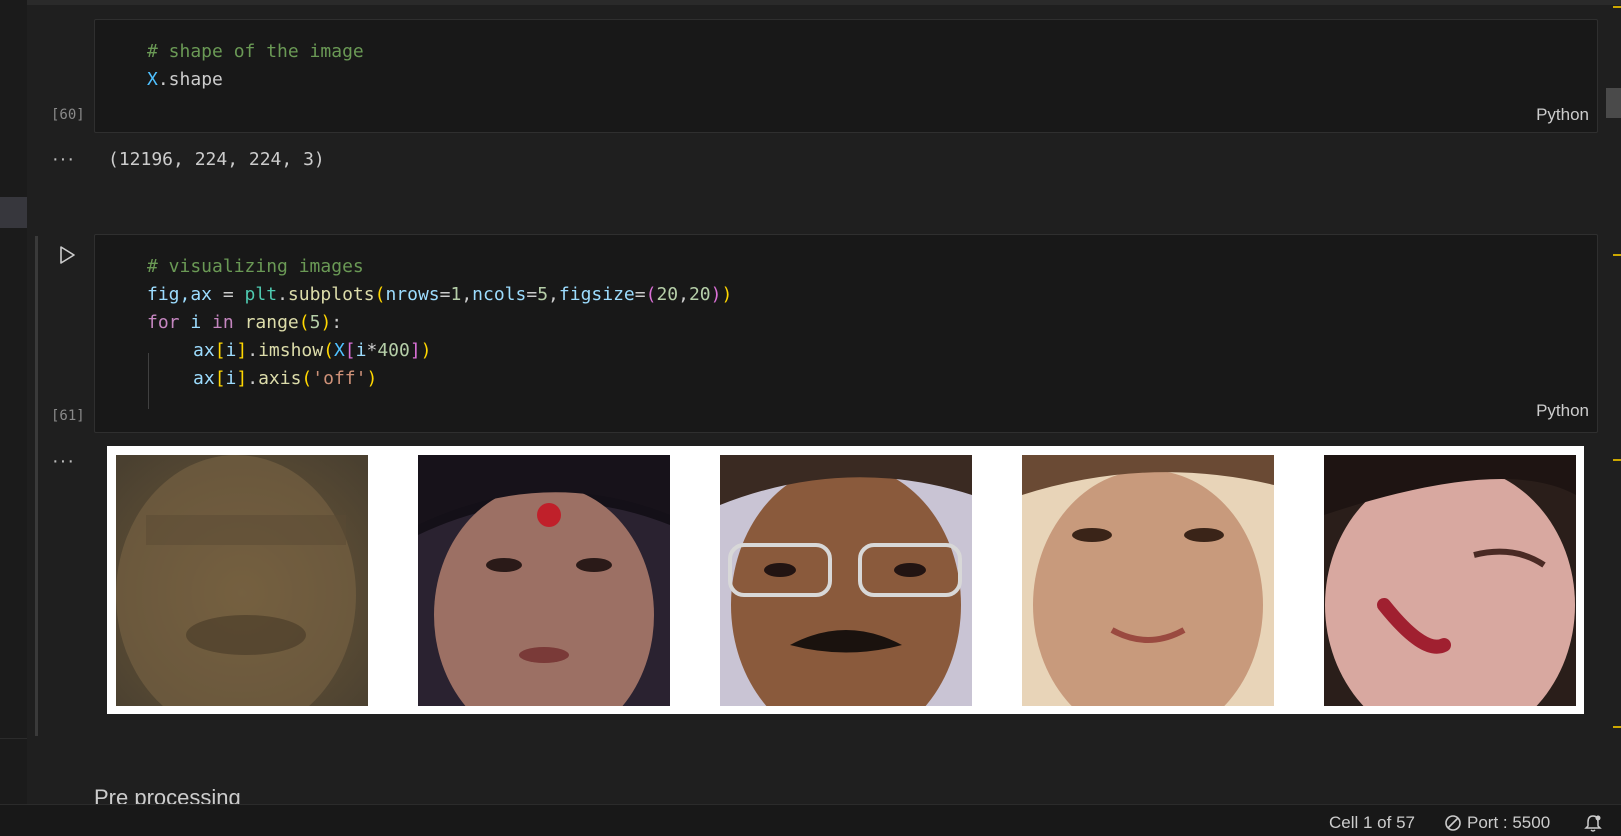 Image resolution: width=1621 pixels, height=836 pixels. I want to click on code-line-1: # shape of the image, so click(255, 52).